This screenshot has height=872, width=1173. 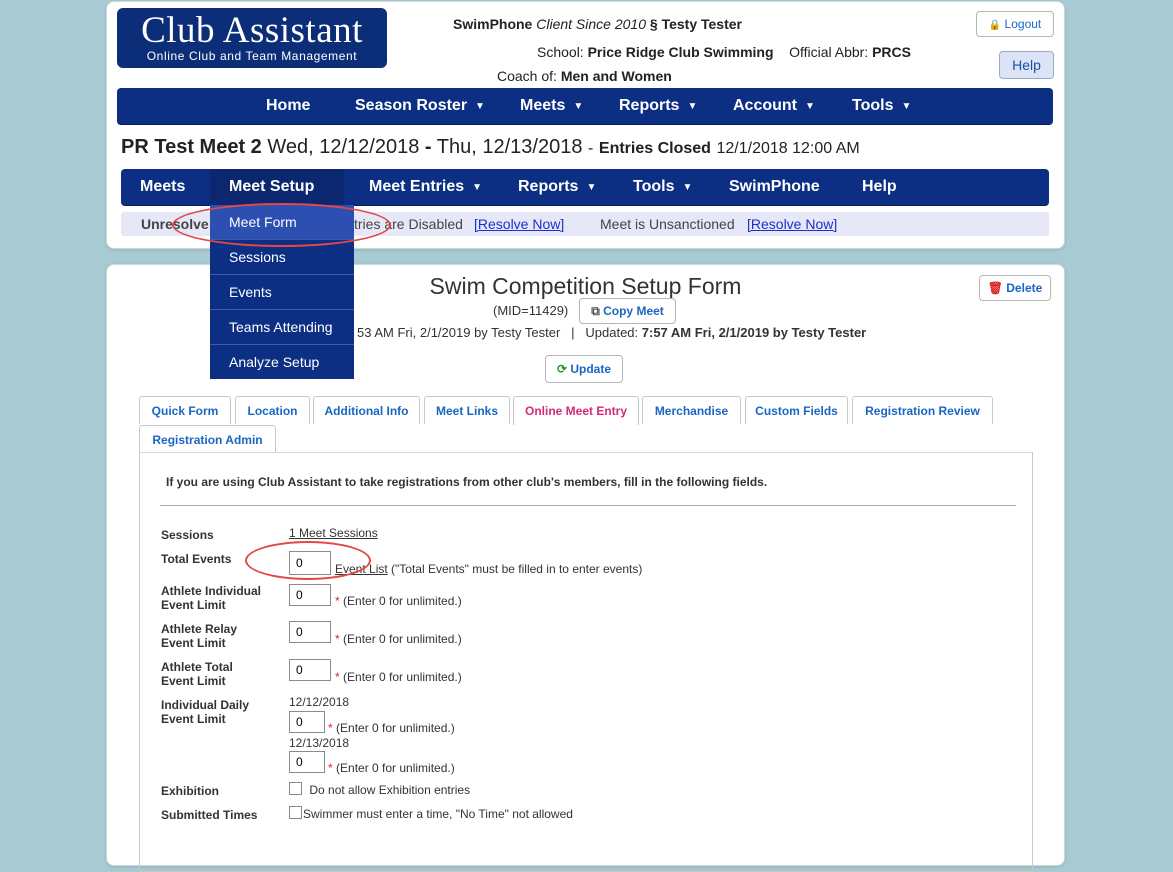 I want to click on meet-name: PR Test Meet 2, so click(x=191, y=147).